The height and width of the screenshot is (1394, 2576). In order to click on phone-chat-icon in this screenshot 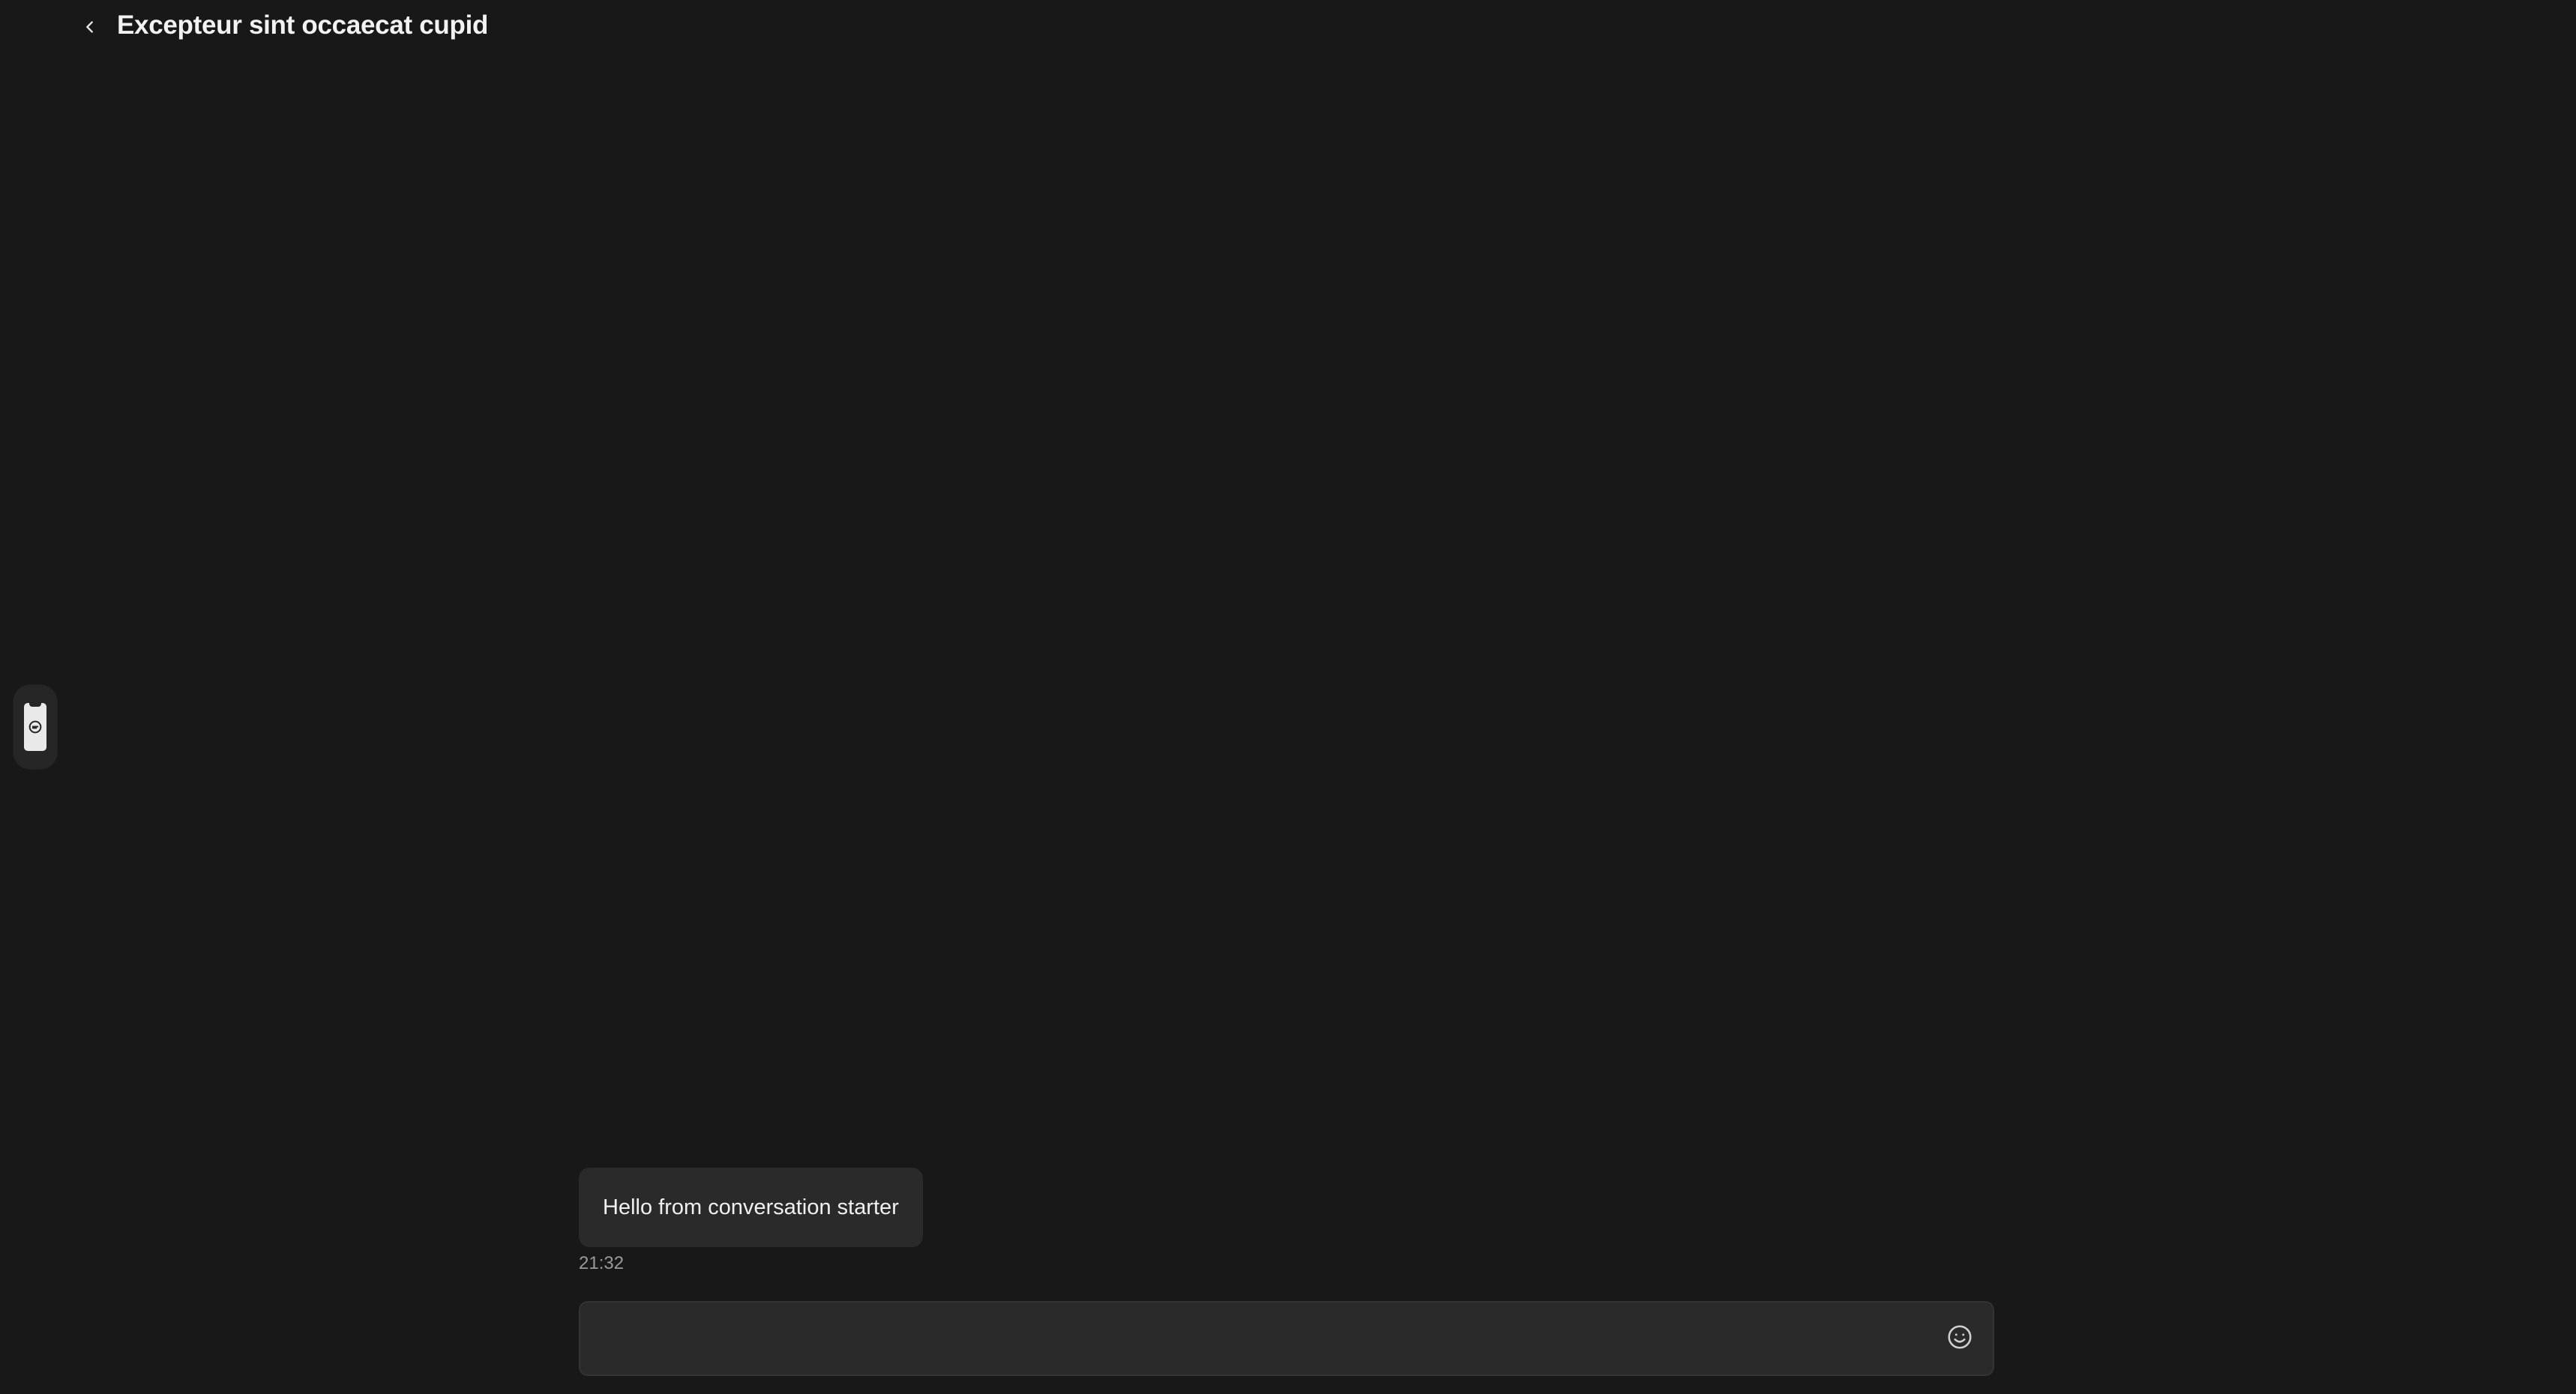, I will do `click(35, 727)`.